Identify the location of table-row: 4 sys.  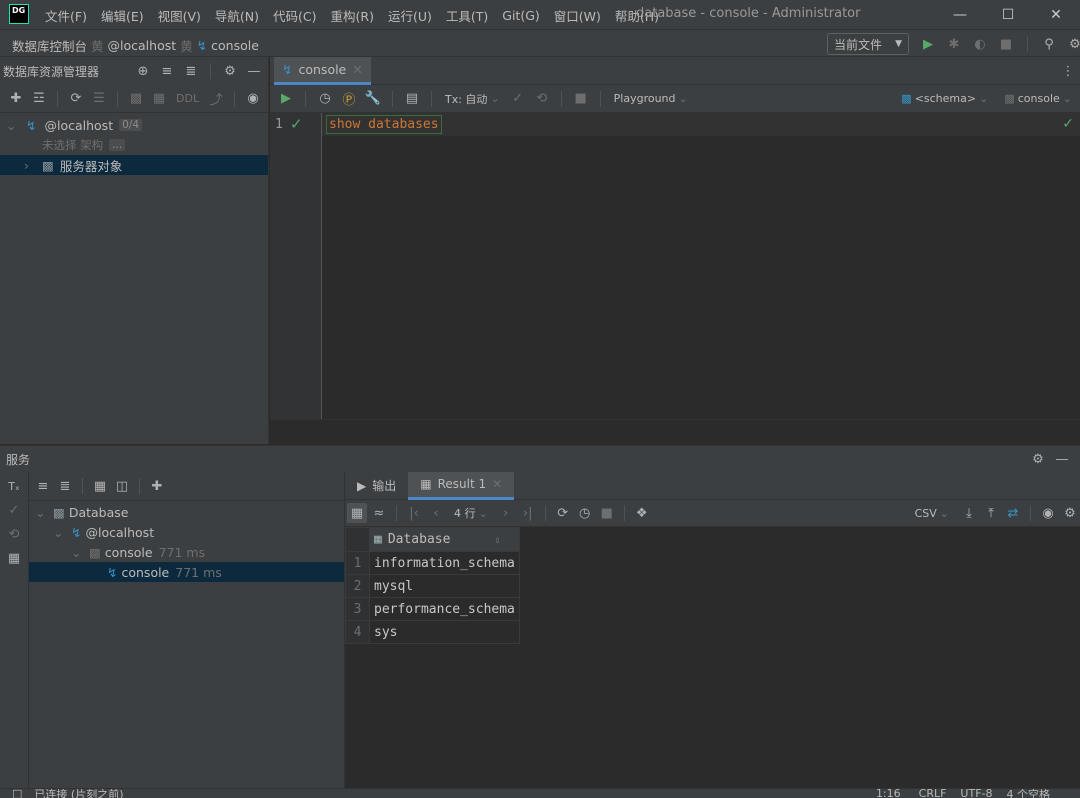
(432, 632).